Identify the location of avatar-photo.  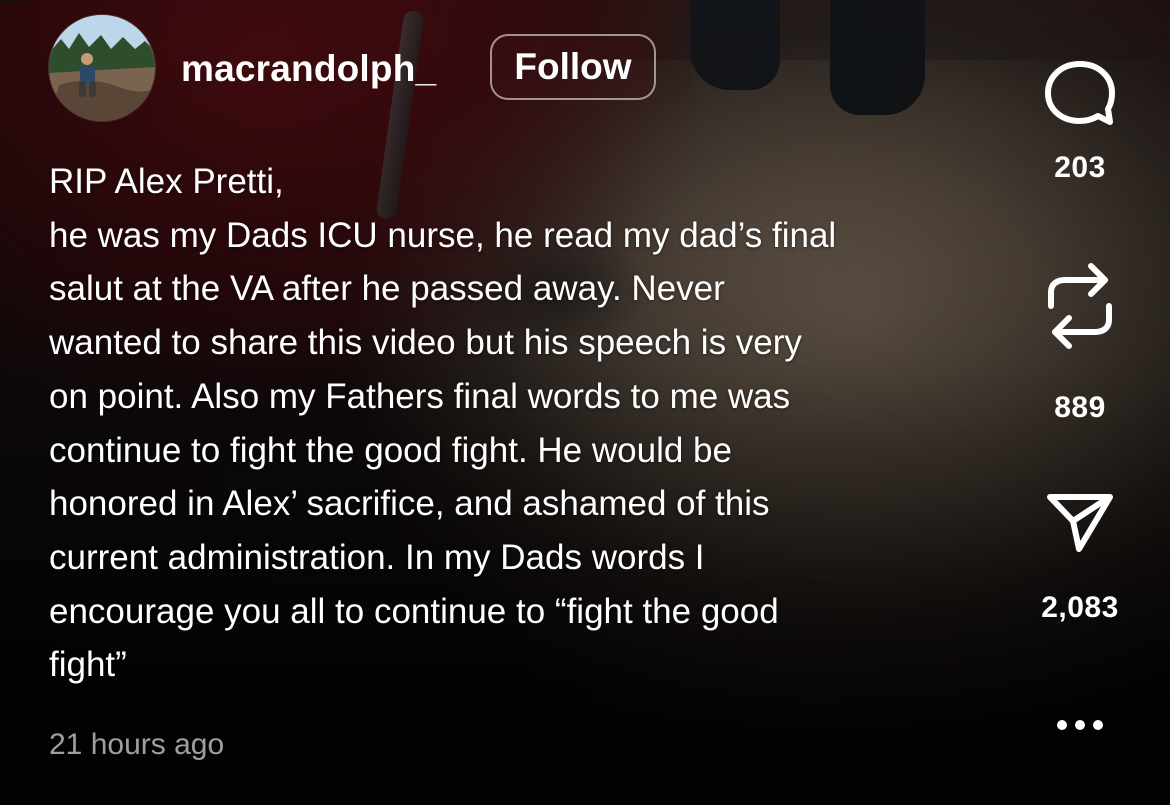
(102, 68).